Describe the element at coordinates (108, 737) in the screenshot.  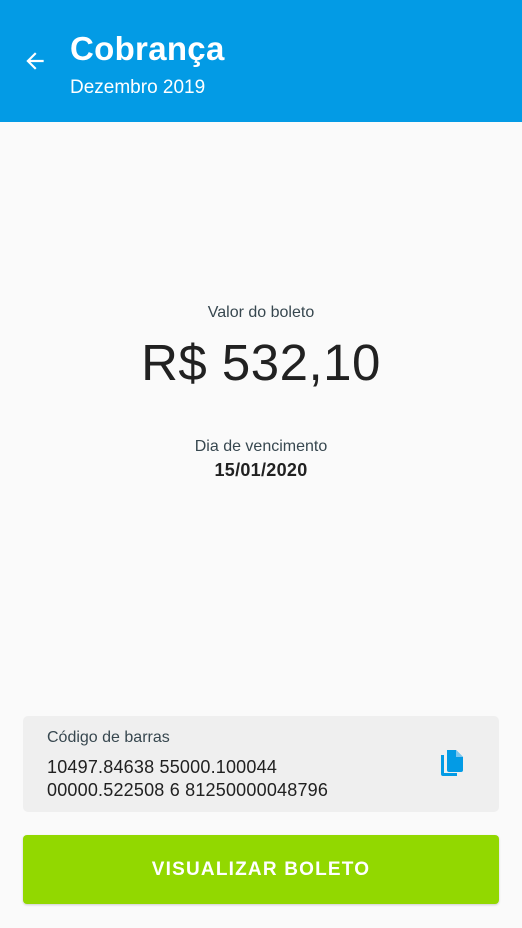
I see `barcode-label: Código de barras` at that location.